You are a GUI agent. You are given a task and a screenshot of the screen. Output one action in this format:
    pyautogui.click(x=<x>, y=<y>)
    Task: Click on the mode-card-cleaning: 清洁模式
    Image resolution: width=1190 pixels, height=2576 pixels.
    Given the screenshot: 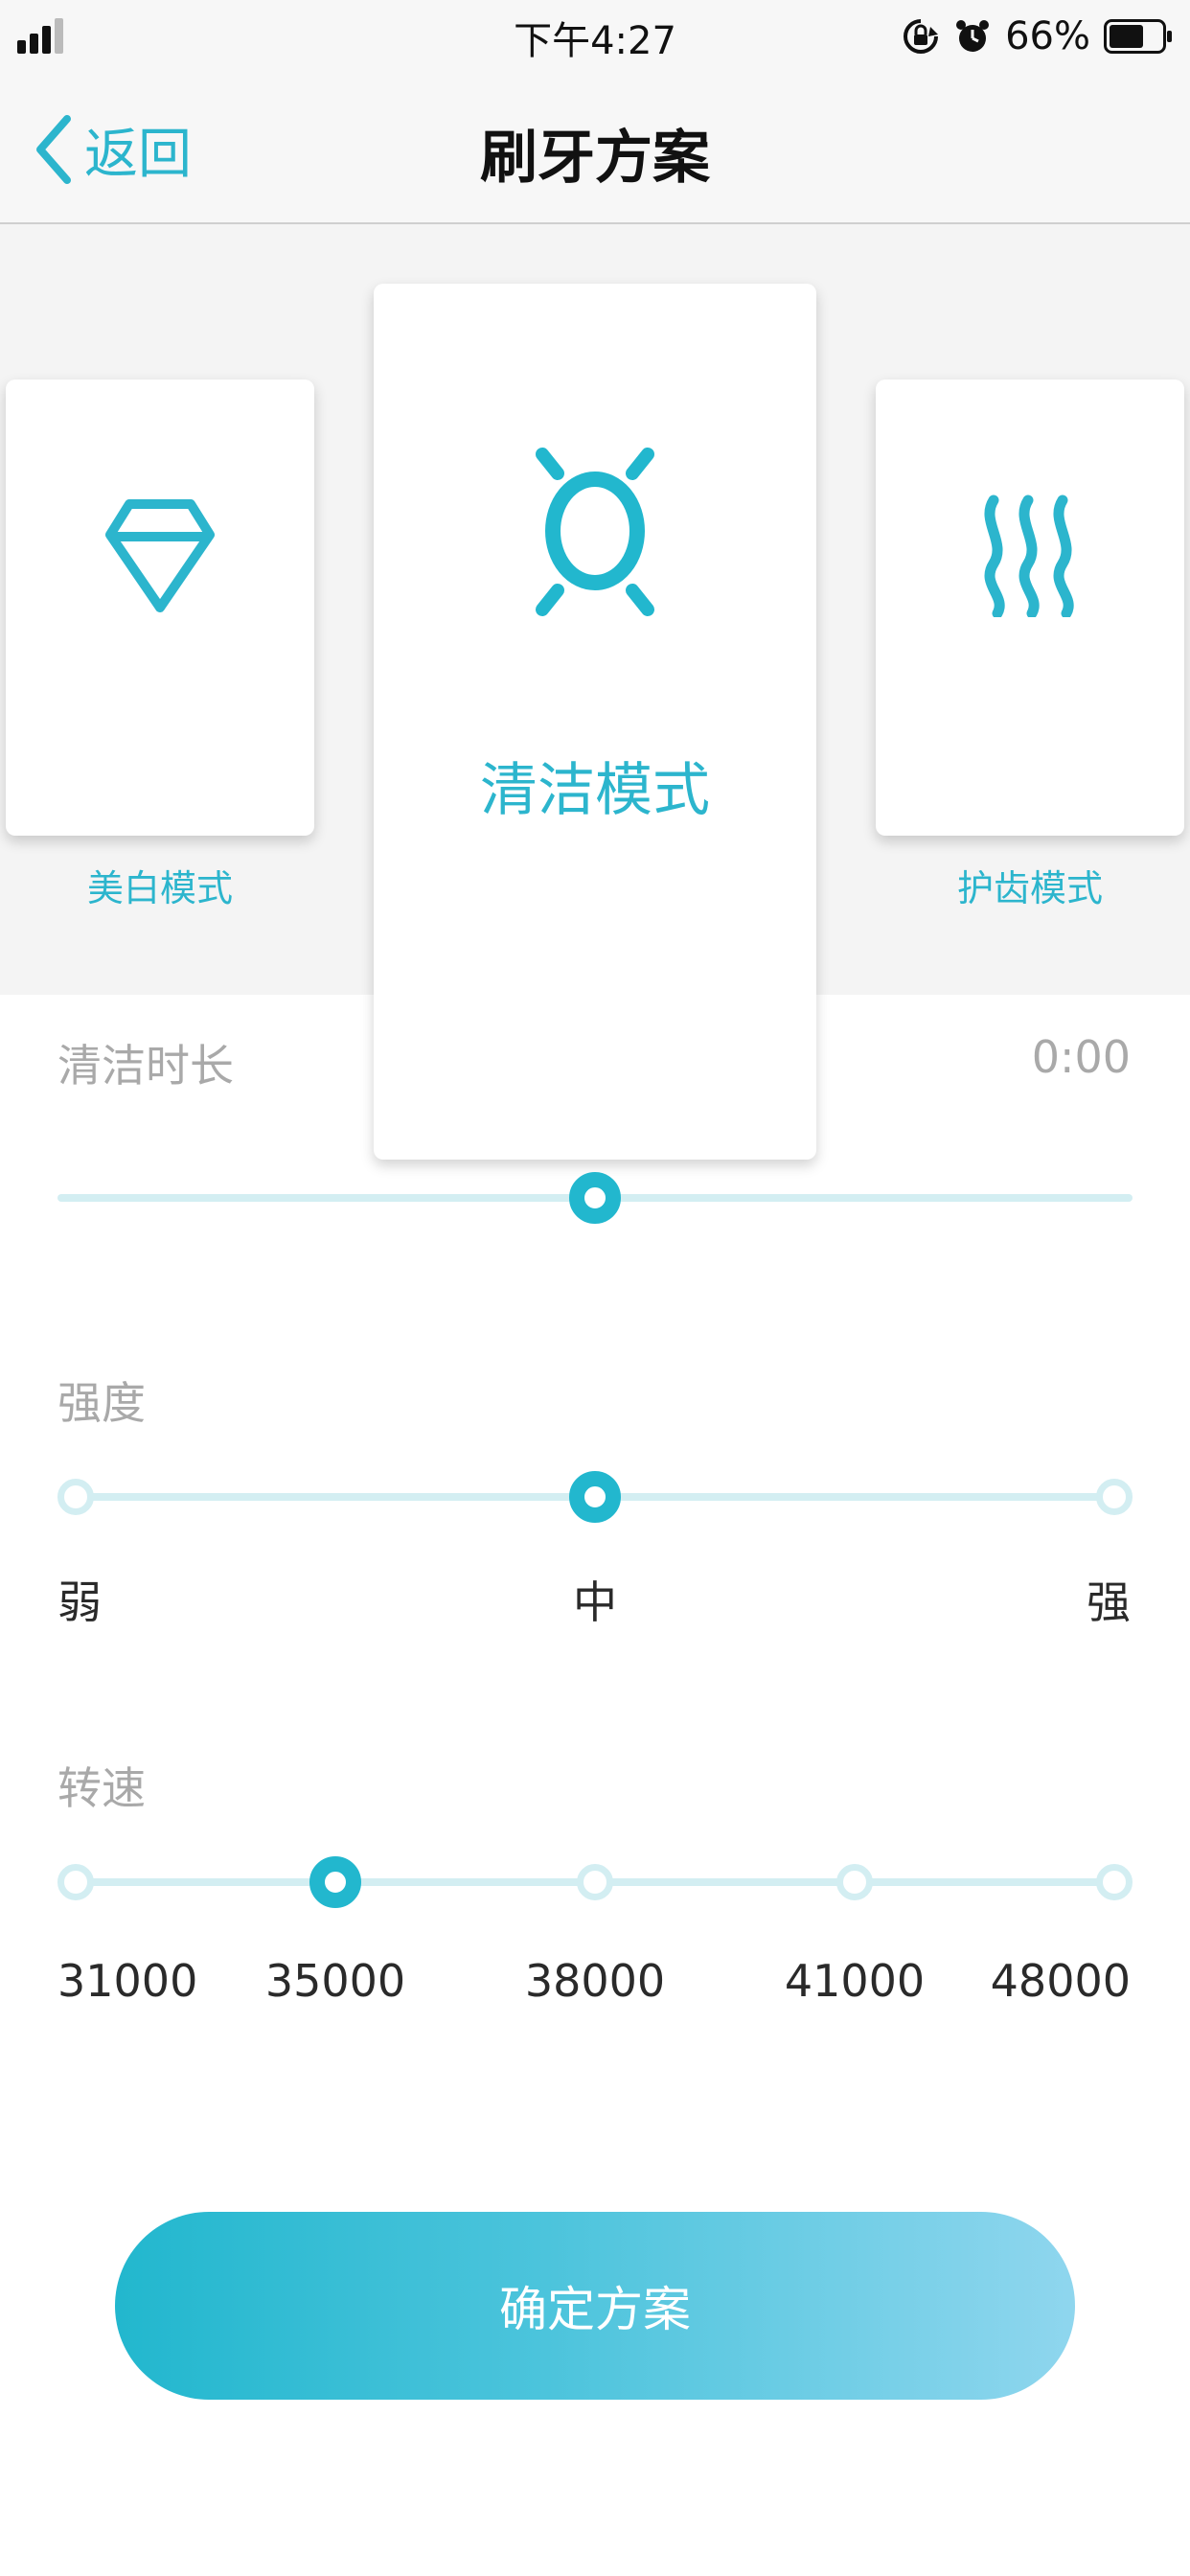 What is the action you would take?
    pyautogui.click(x=595, y=722)
    